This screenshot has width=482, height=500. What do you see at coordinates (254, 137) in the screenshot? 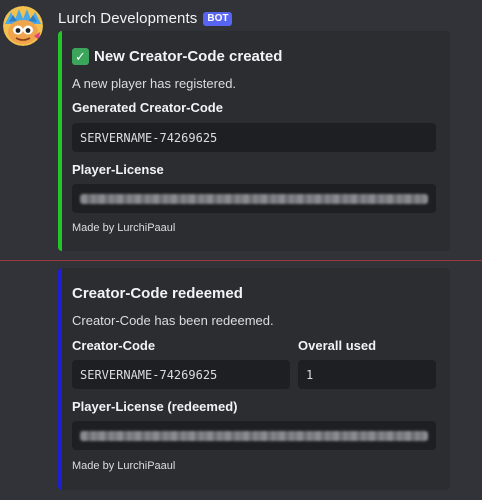
I see `generated-creator-code-value: SERVERNAME-74269625` at bounding box center [254, 137].